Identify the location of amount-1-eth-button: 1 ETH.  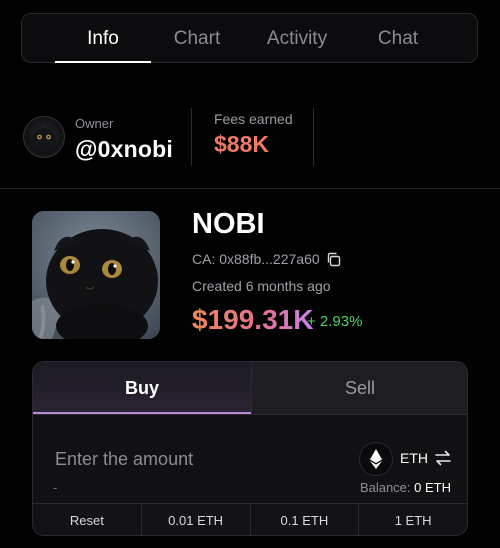
(413, 519).